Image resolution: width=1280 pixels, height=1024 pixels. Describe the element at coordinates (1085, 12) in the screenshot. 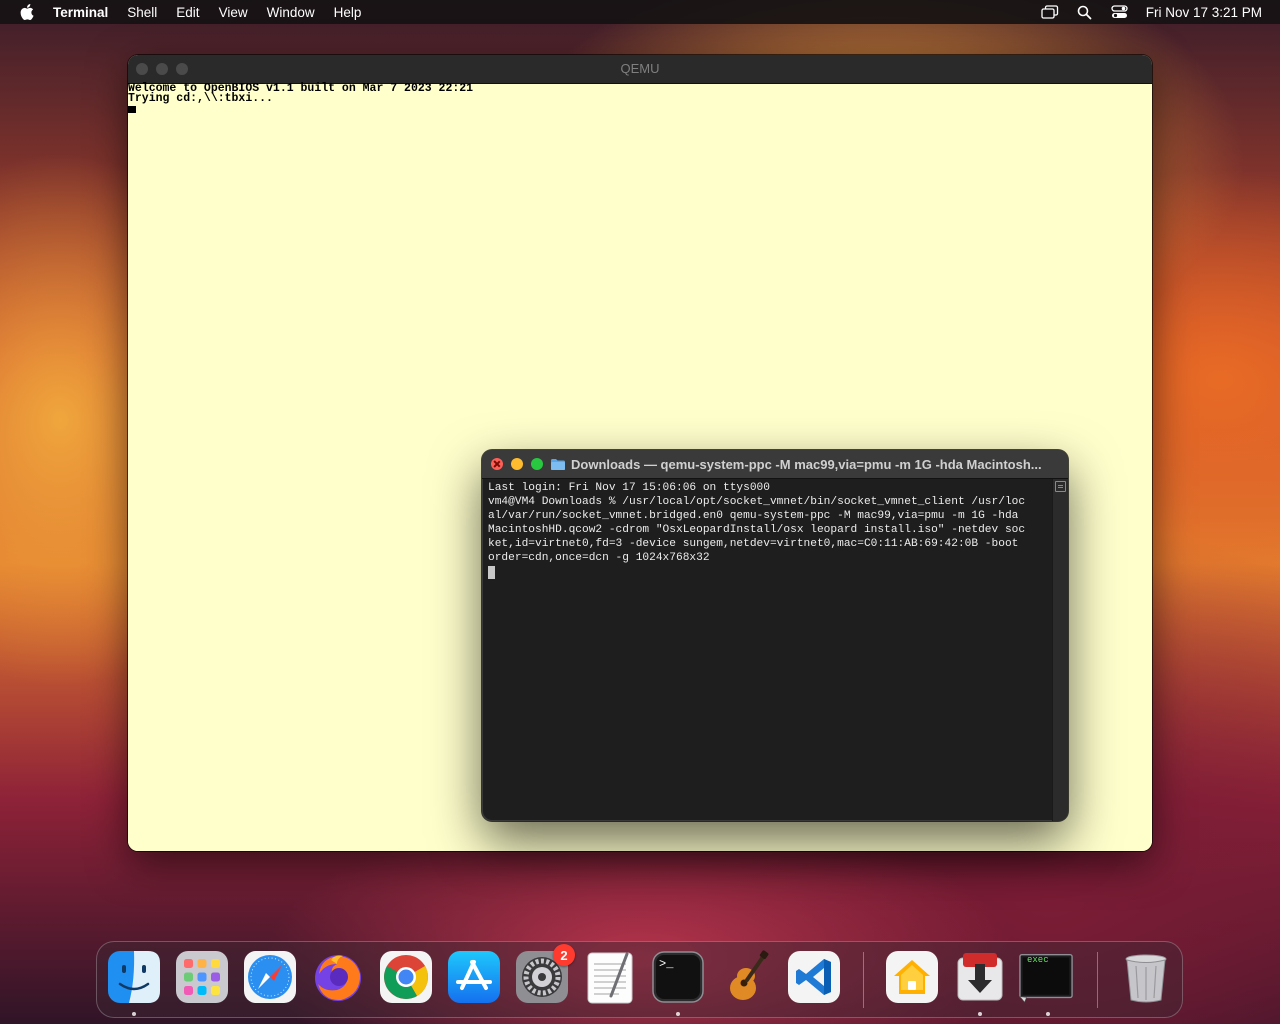

I see `spotlight-search-icon` at that location.